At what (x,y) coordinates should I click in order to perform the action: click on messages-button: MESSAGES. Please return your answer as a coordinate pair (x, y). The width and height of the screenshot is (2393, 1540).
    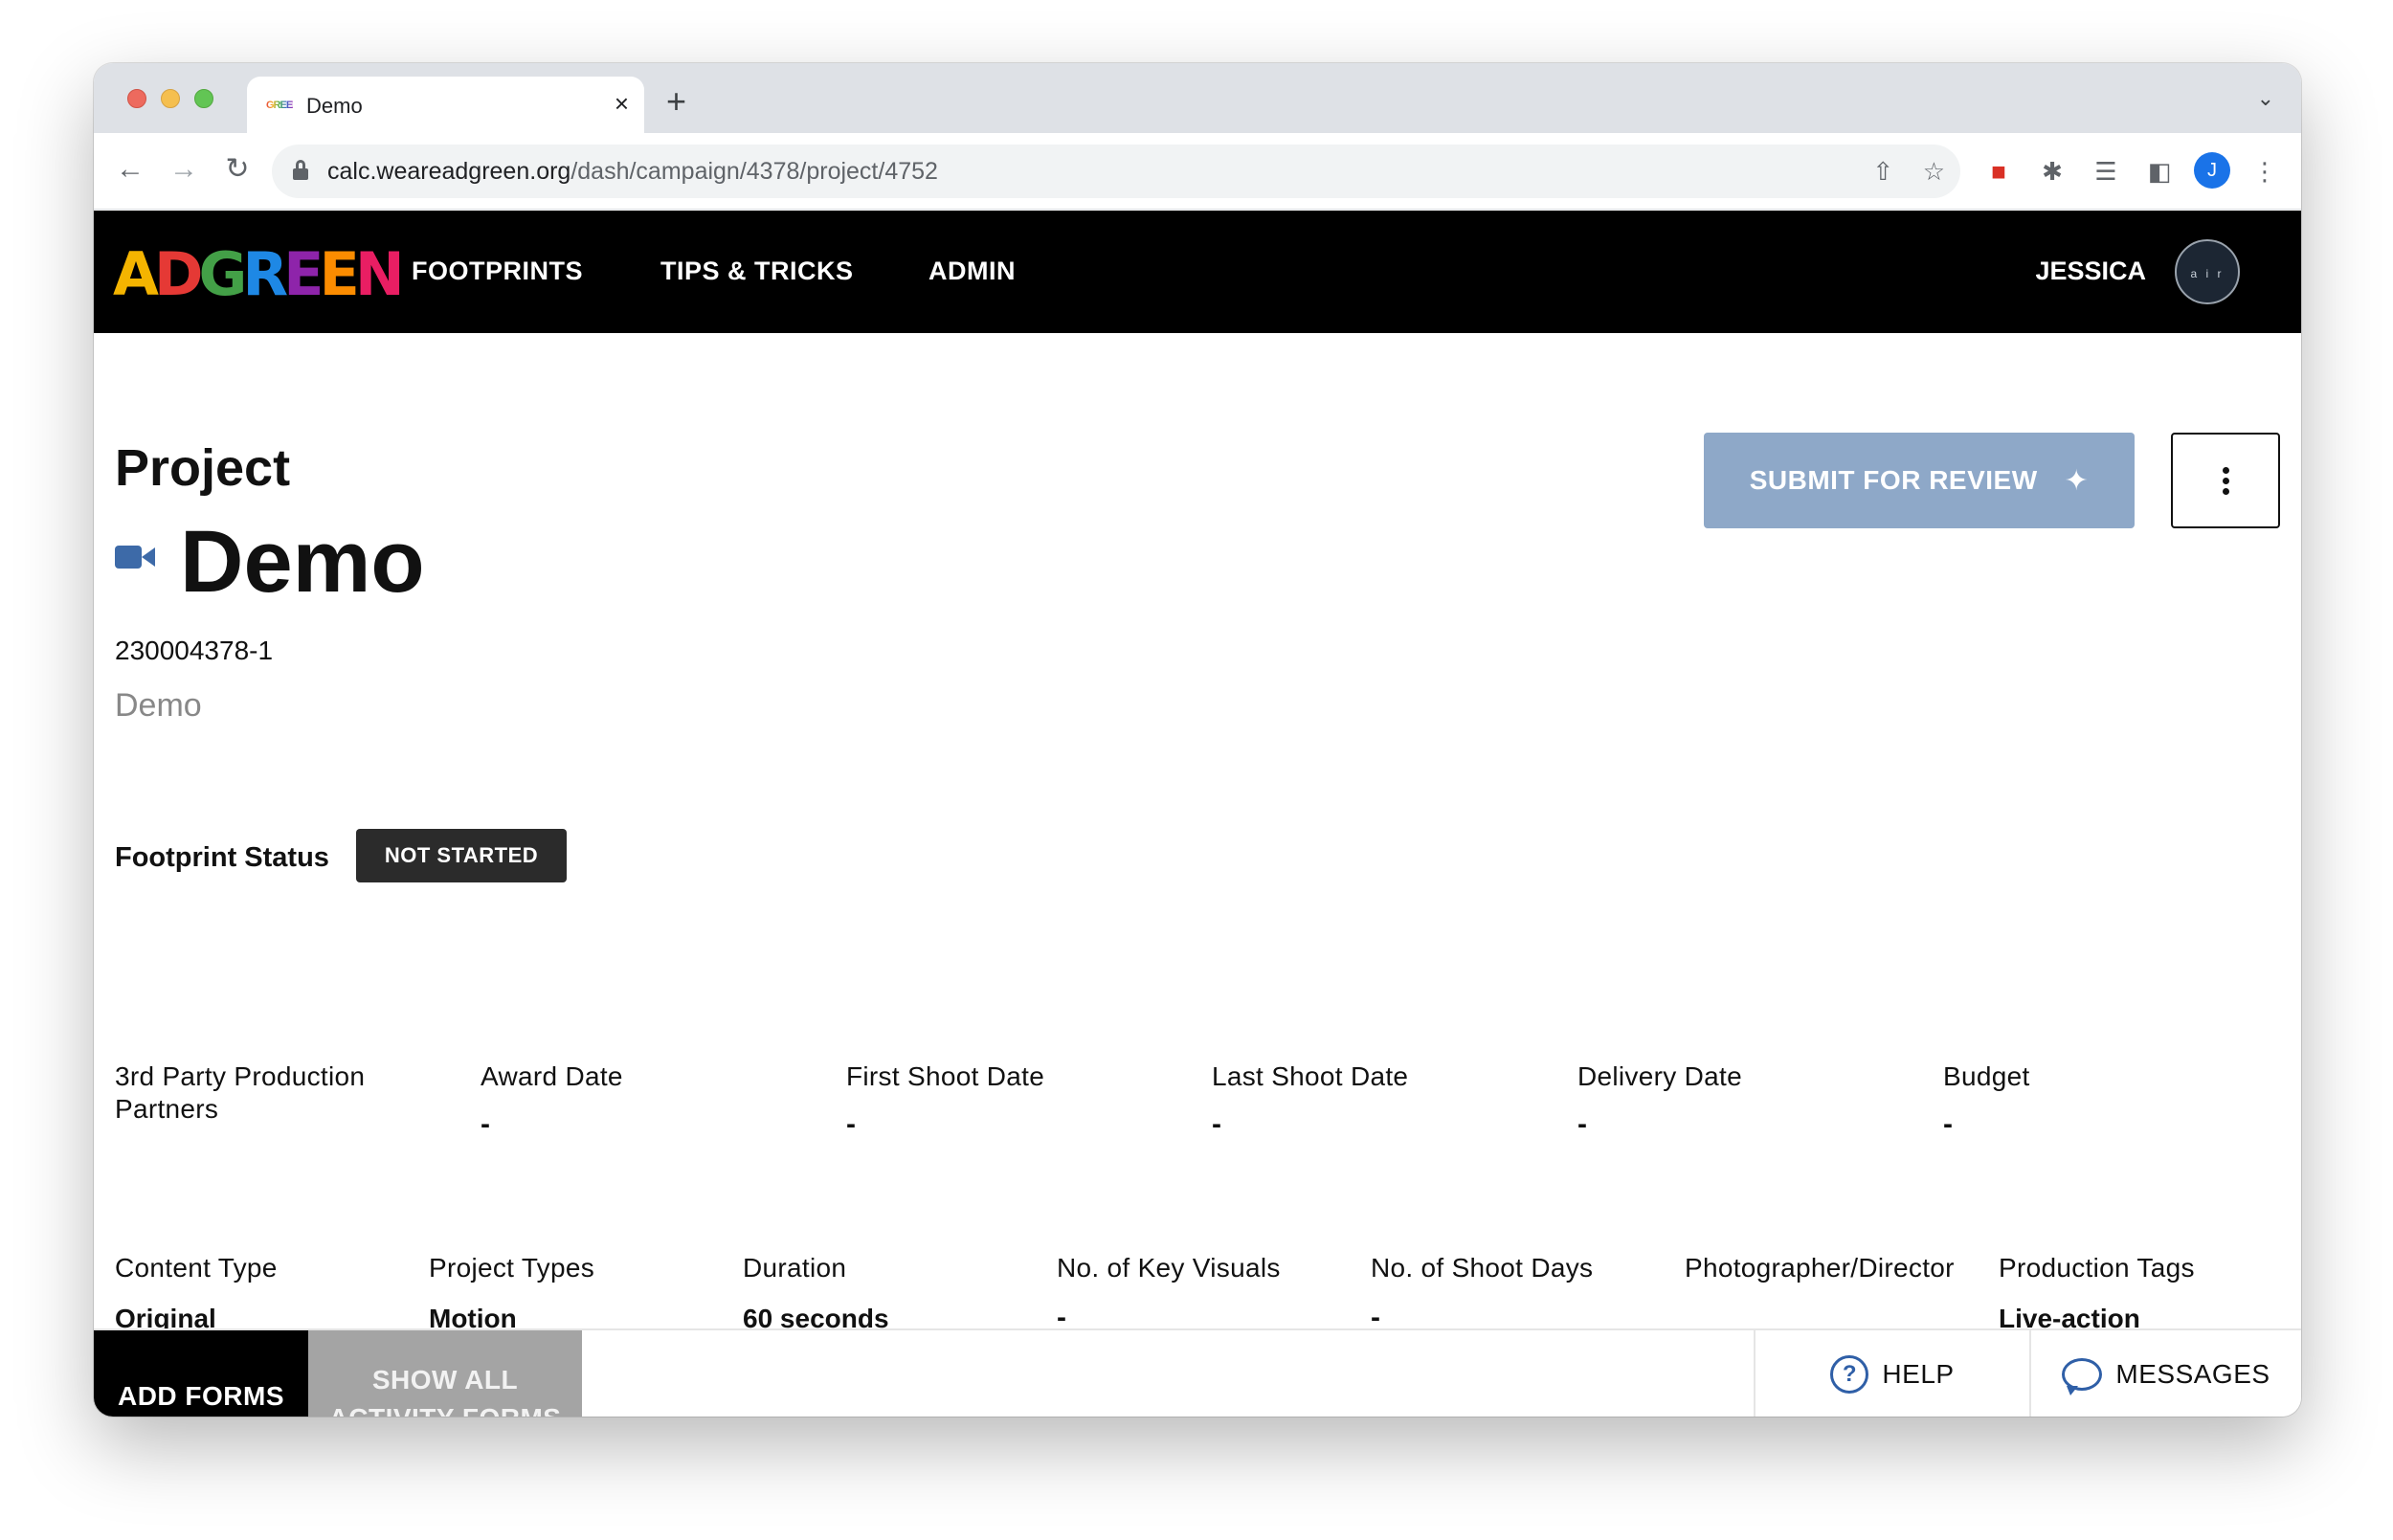
    Looking at the image, I should click on (2165, 1374).